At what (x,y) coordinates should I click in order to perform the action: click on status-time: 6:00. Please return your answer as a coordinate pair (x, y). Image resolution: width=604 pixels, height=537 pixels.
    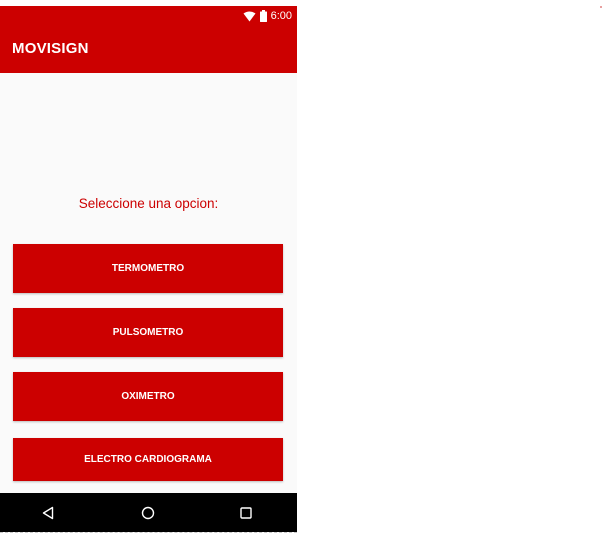
    Looking at the image, I should click on (281, 16).